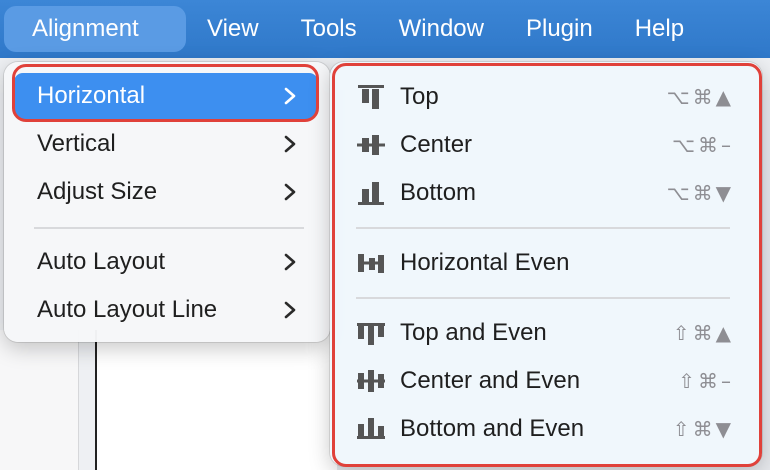 The image size is (770, 470). Describe the element at coordinates (233, 29) in the screenshot. I see `menu-view: View` at that location.